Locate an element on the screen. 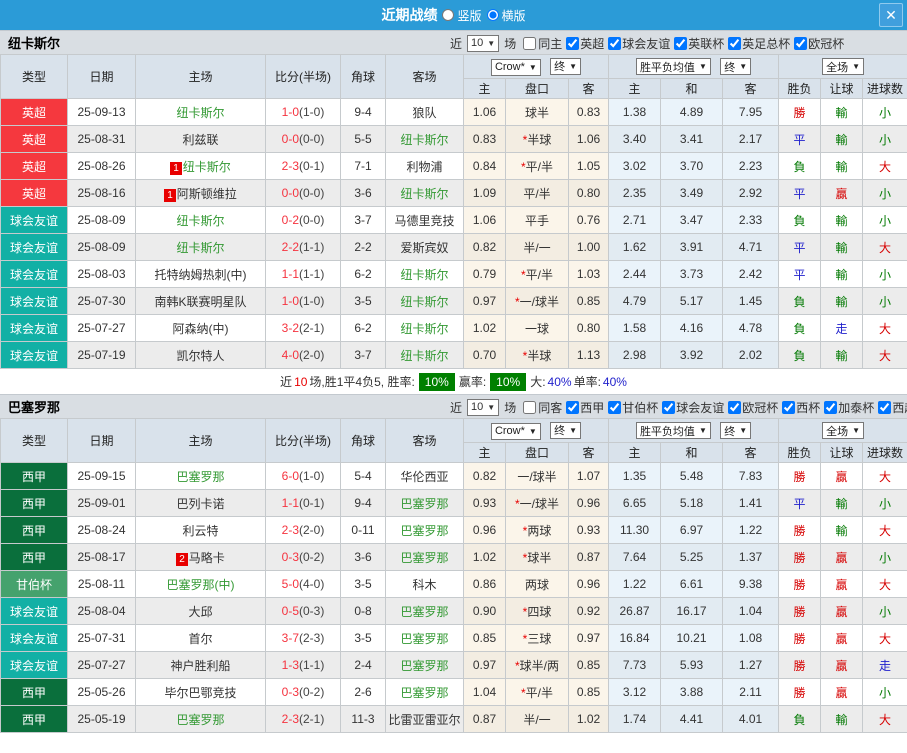 The height and width of the screenshot is (753, 907). avg-away: 2.92 is located at coordinates (751, 193).